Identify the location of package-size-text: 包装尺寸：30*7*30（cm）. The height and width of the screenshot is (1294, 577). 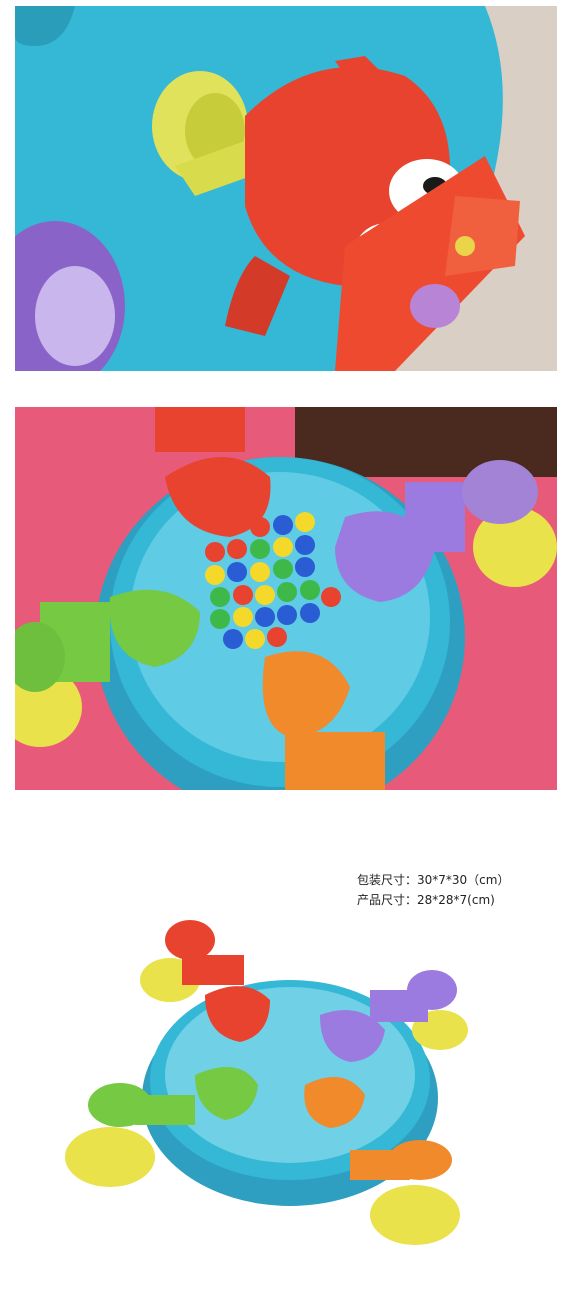
(433, 880).